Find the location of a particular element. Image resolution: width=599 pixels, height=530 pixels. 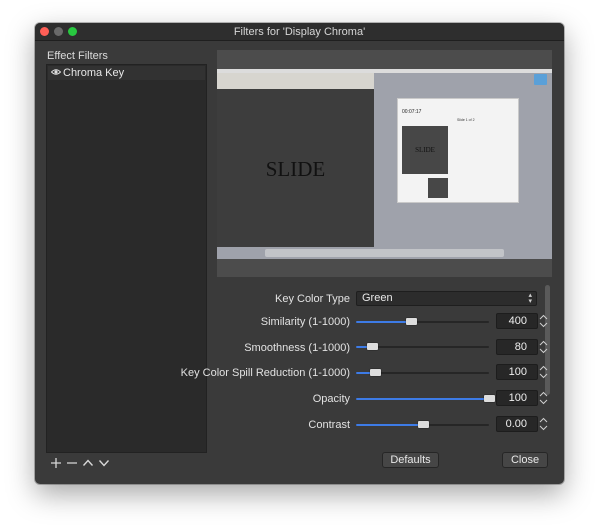

spill-reduction-value: 100 is located at coordinates (517, 372).